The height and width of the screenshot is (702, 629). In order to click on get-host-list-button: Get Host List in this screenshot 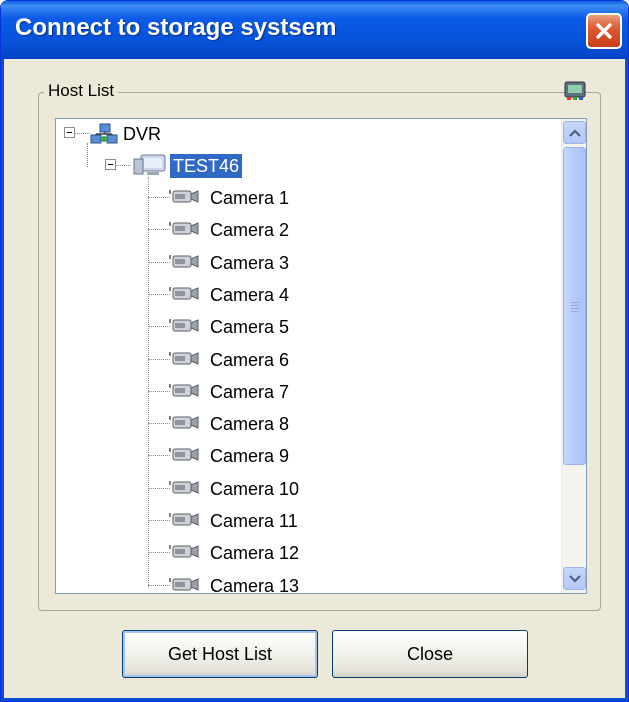, I will do `click(220, 654)`.